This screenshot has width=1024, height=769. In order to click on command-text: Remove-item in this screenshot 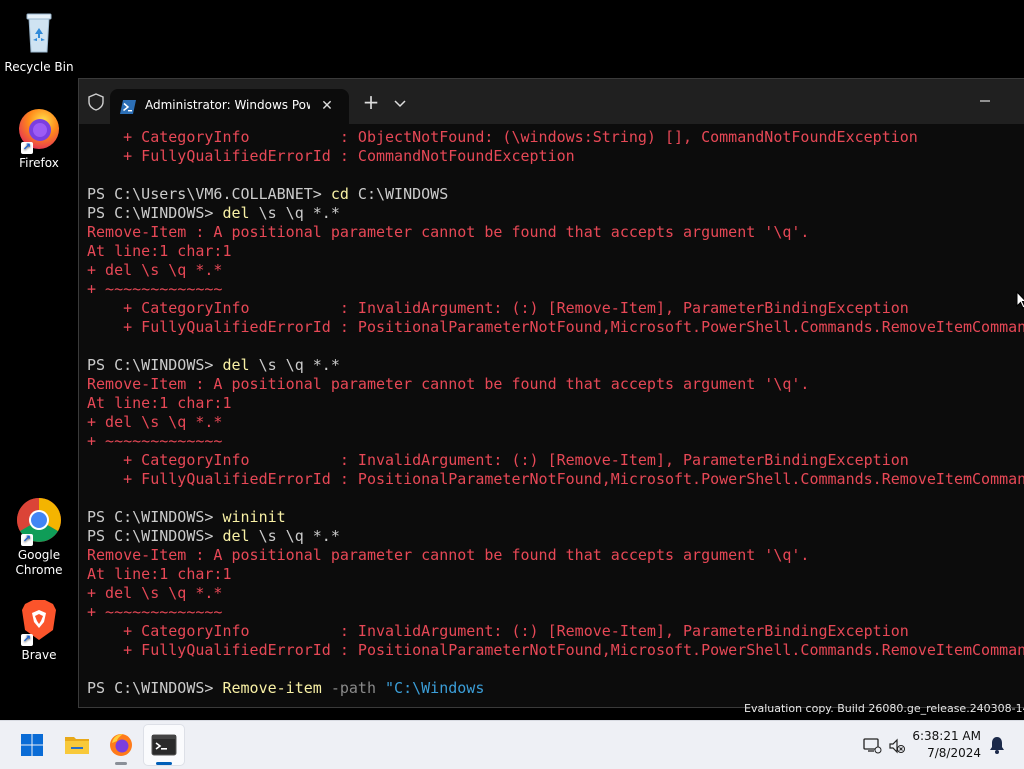, I will do `click(272, 688)`.